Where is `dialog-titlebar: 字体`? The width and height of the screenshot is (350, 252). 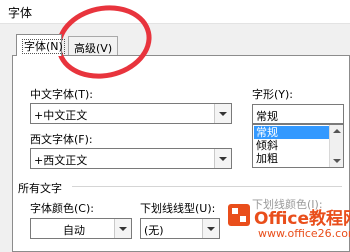
dialog-titlebar: 字体 is located at coordinates (175, 12).